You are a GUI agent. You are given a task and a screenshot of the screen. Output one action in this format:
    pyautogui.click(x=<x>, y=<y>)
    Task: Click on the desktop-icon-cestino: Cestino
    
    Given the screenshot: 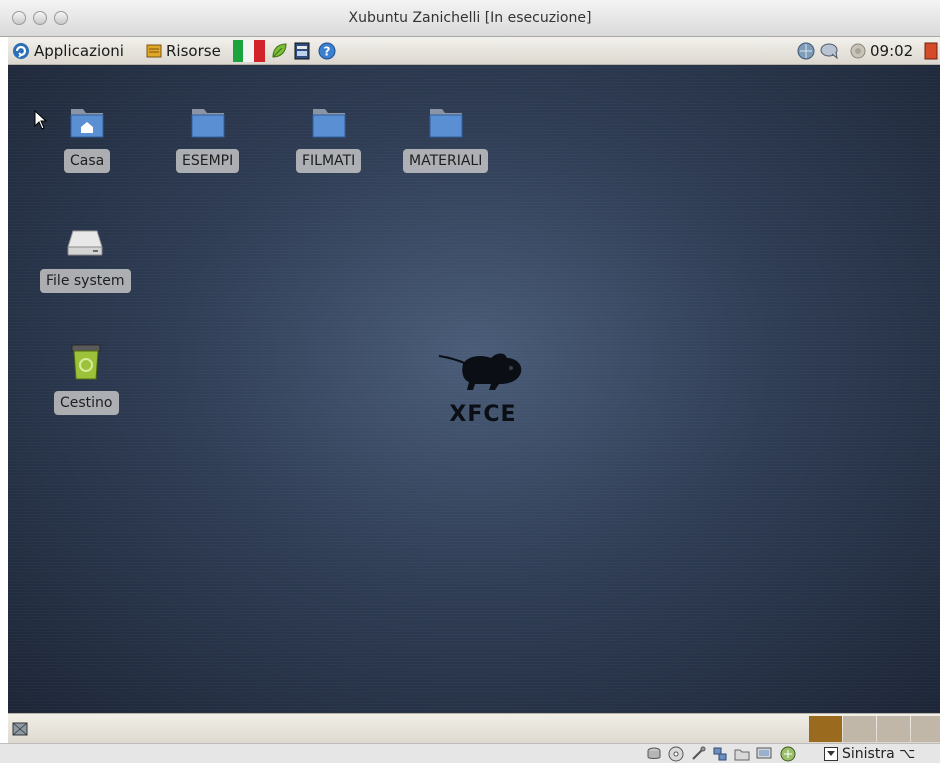 What is the action you would take?
    pyautogui.click(x=86, y=379)
    